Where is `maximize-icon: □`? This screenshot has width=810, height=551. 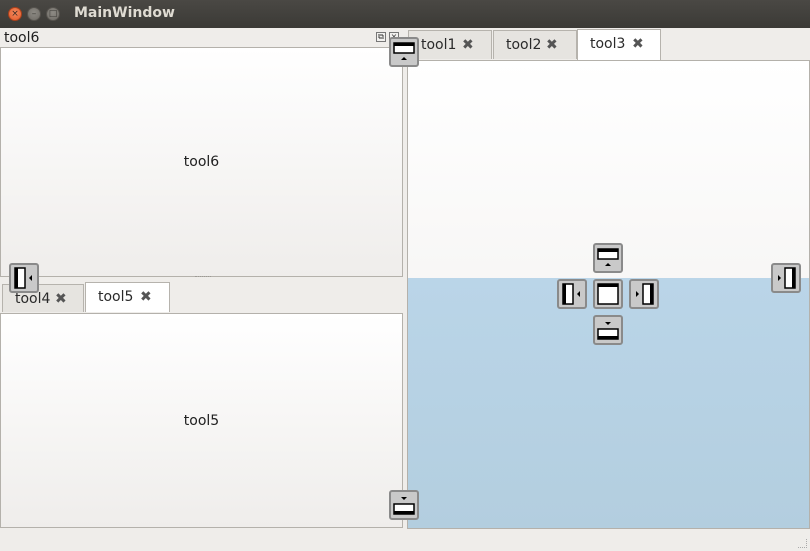
maximize-icon: □ is located at coordinates (53, 14).